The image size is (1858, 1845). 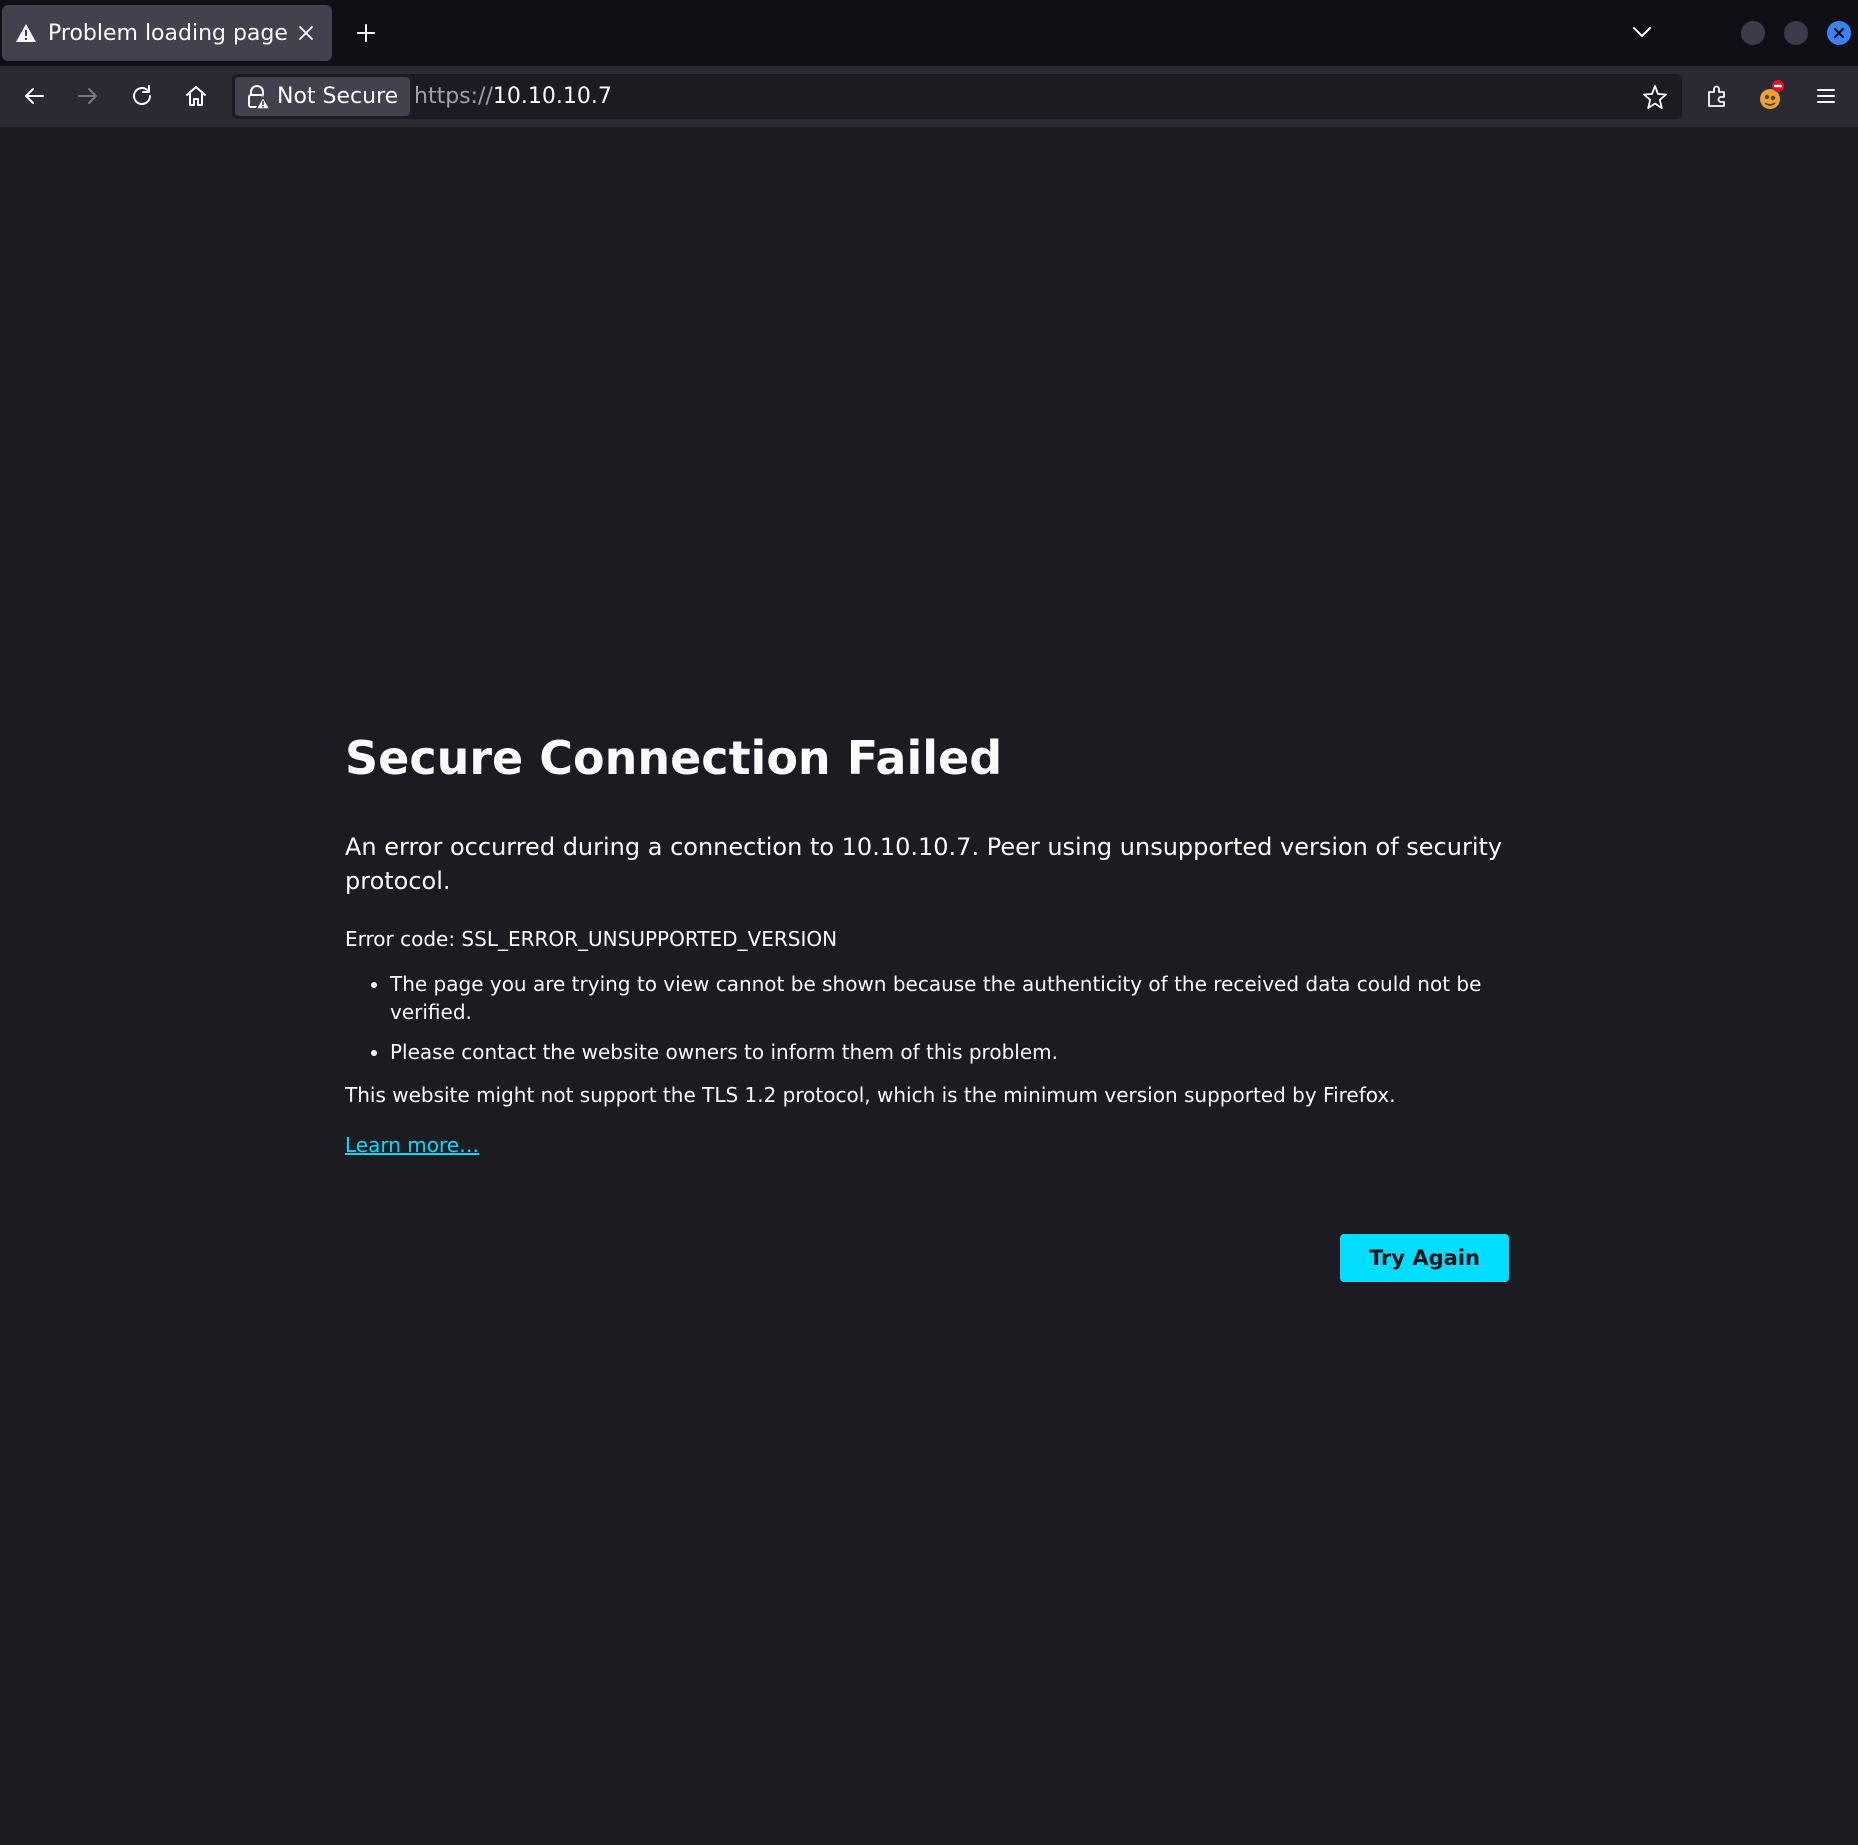 I want to click on bookmark-star-icon, so click(x=1655, y=97).